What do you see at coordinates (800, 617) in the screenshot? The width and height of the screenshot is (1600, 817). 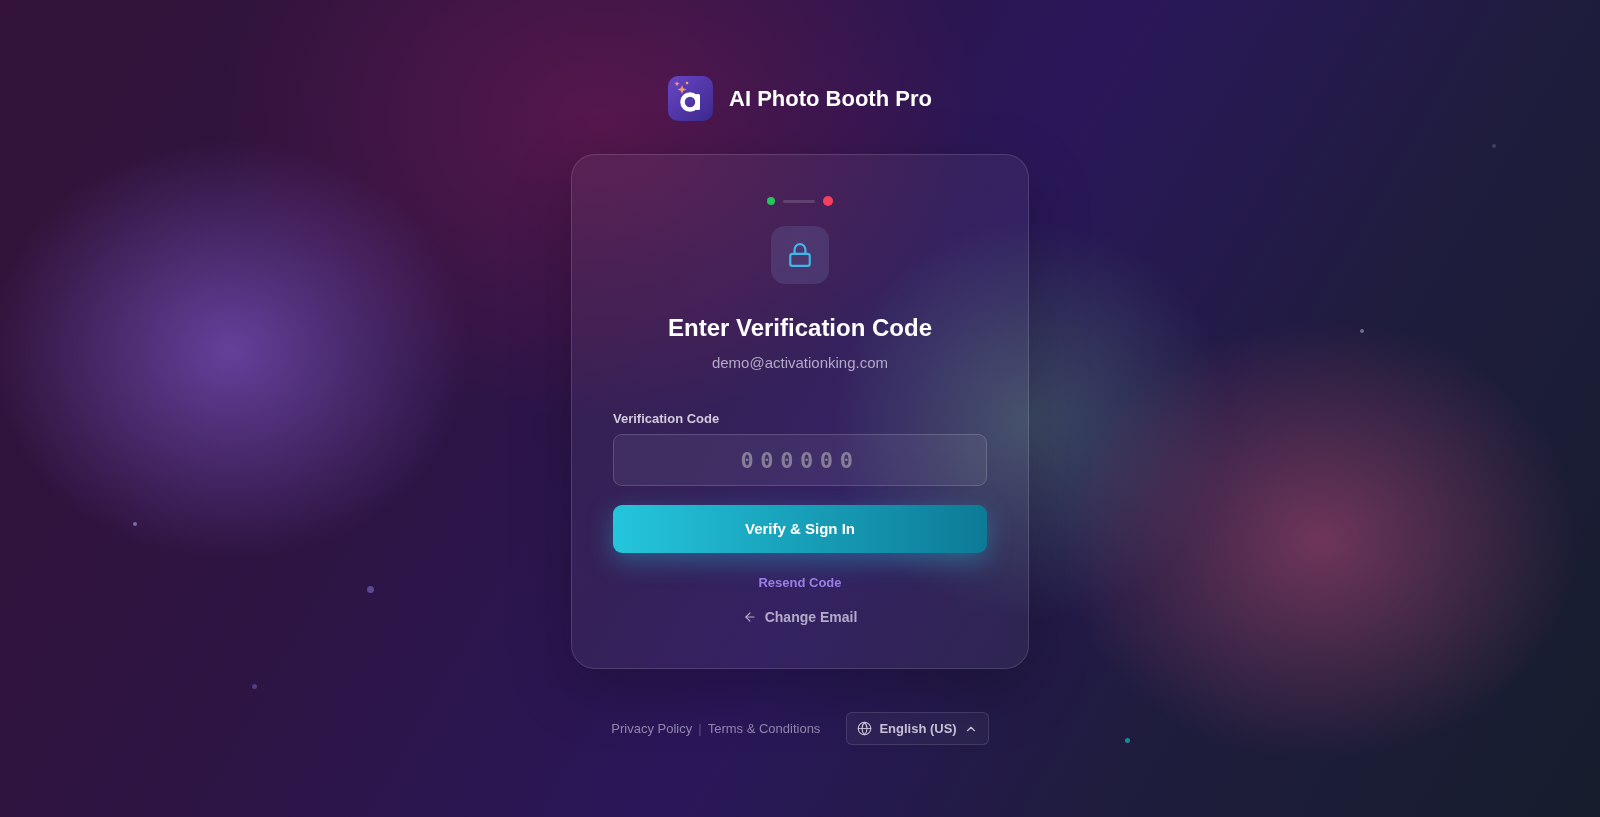 I see `change-email-link: Change Email` at bounding box center [800, 617].